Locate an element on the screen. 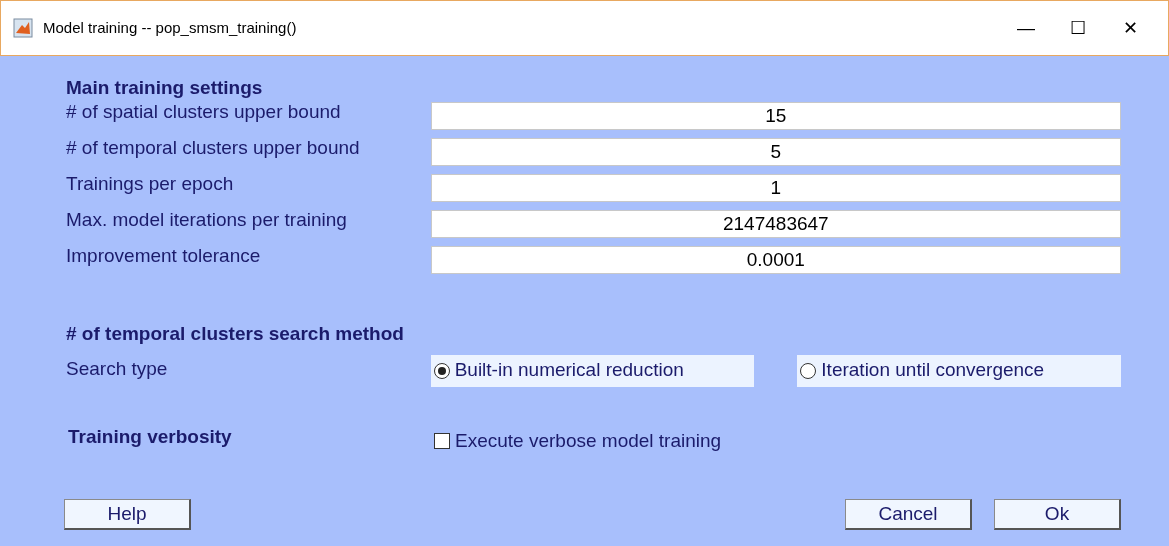 This screenshot has height=546, width=1169. window-title: Model training -- pop_smsm_training() is located at coordinates (170, 27).